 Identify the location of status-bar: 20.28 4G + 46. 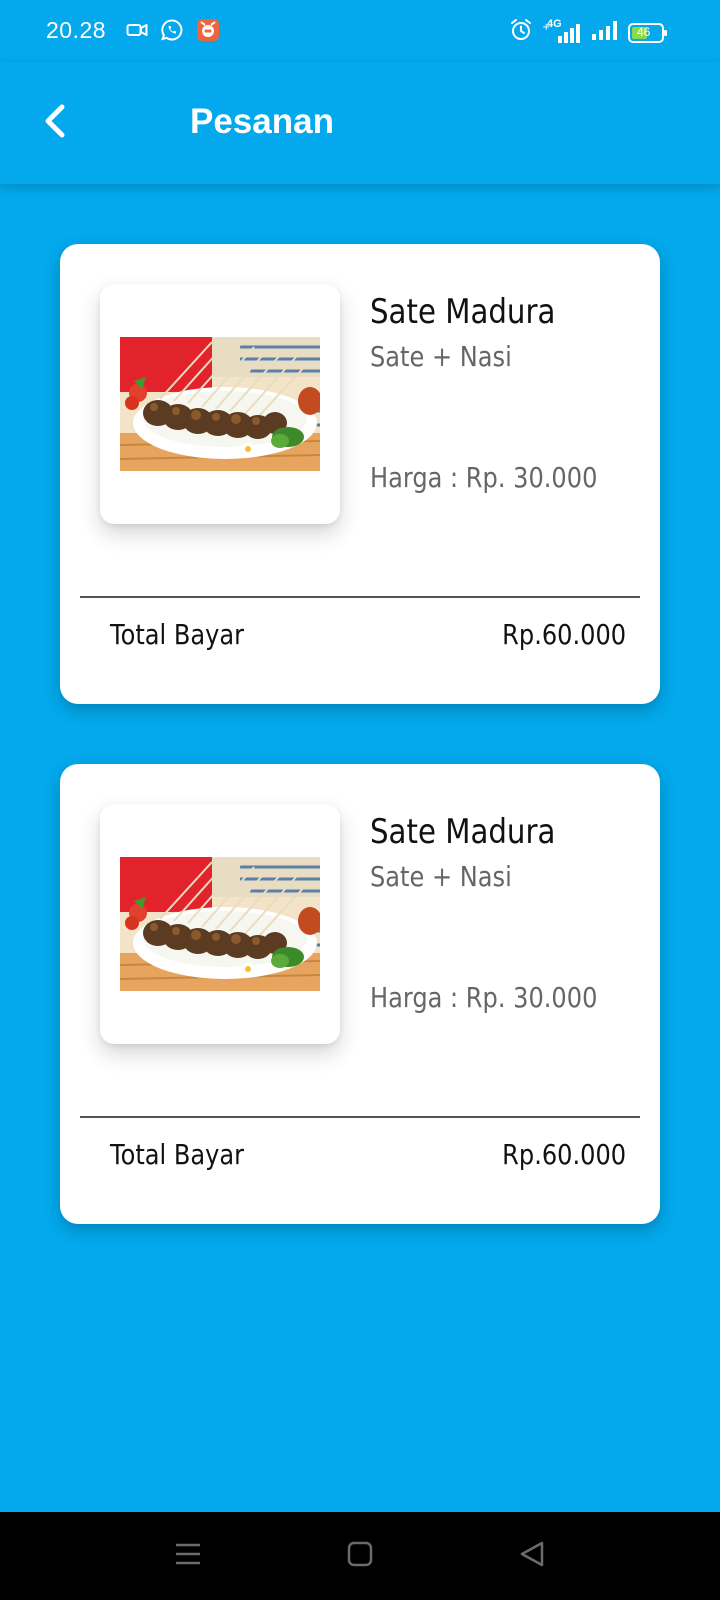
(360, 31).